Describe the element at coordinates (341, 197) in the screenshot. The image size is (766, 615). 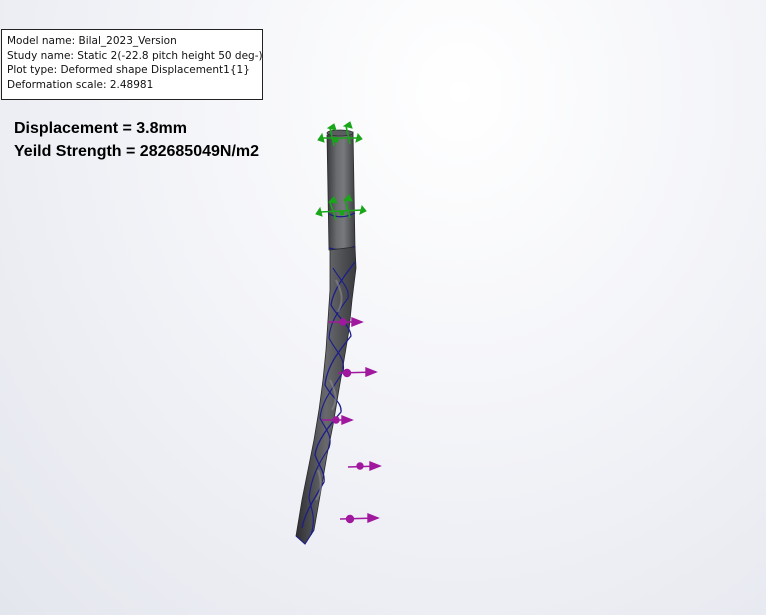
I see `drill-shank` at that location.